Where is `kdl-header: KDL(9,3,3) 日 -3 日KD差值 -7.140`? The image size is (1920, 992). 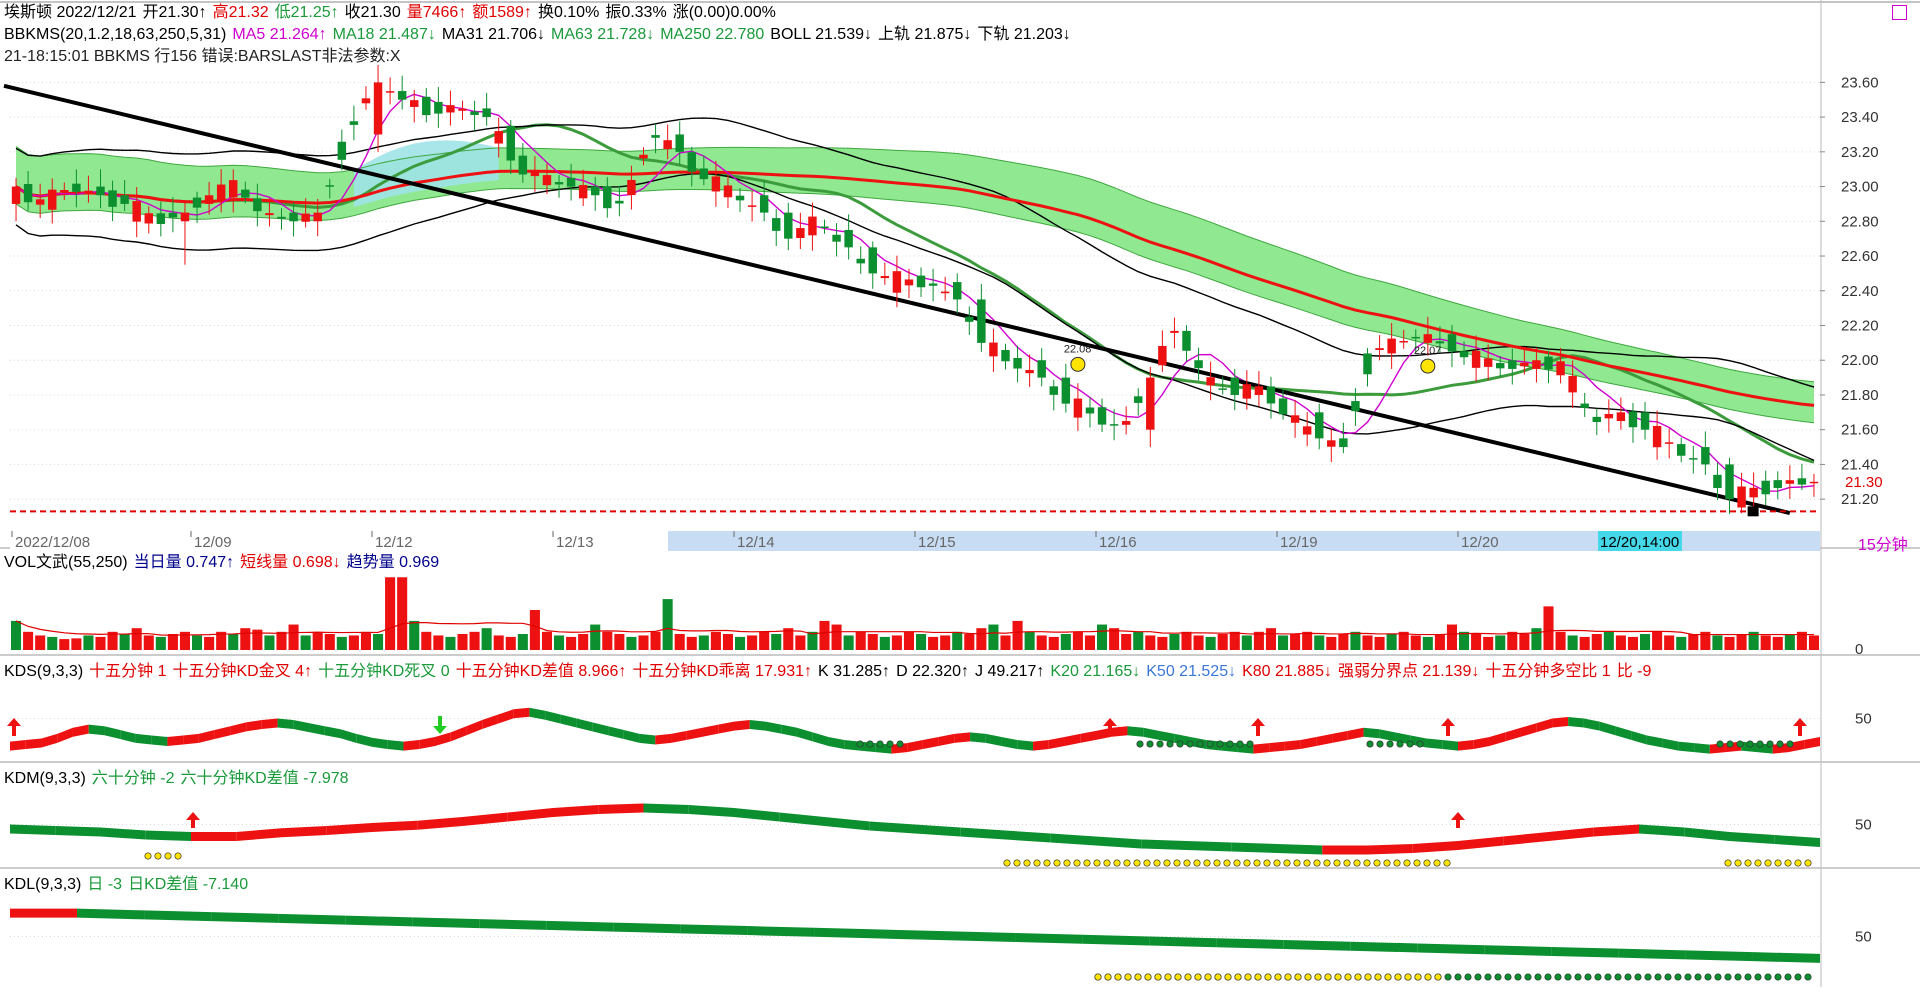
kdl-header: KDL(9,3,3) 日 -3 日KD差值 -7.140 is located at coordinates (129, 884).